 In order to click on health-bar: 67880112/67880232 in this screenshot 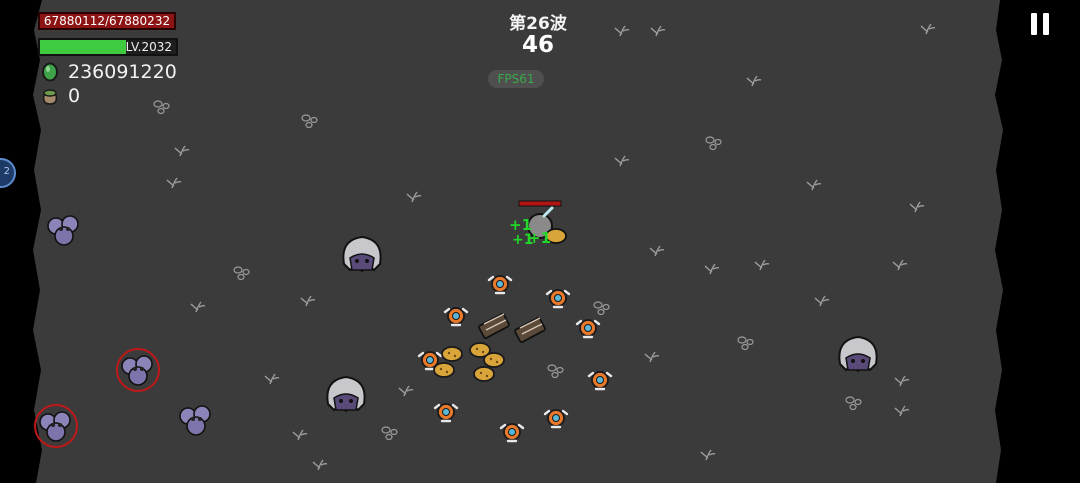, I will do `click(107, 21)`.